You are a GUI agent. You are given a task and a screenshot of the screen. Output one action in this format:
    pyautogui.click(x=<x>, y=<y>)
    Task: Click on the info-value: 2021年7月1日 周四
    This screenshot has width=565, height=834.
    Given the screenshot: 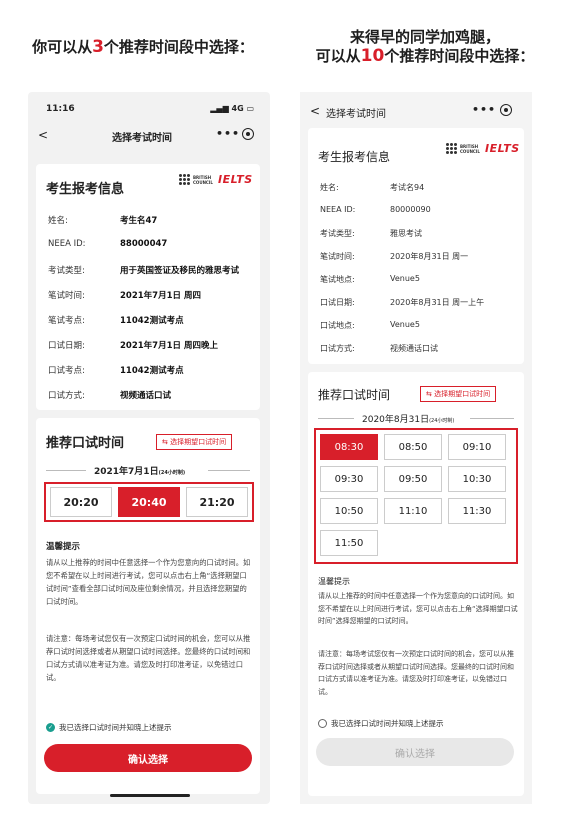 What is the action you would take?
    pyautogui.click(x=160, y=296)
    